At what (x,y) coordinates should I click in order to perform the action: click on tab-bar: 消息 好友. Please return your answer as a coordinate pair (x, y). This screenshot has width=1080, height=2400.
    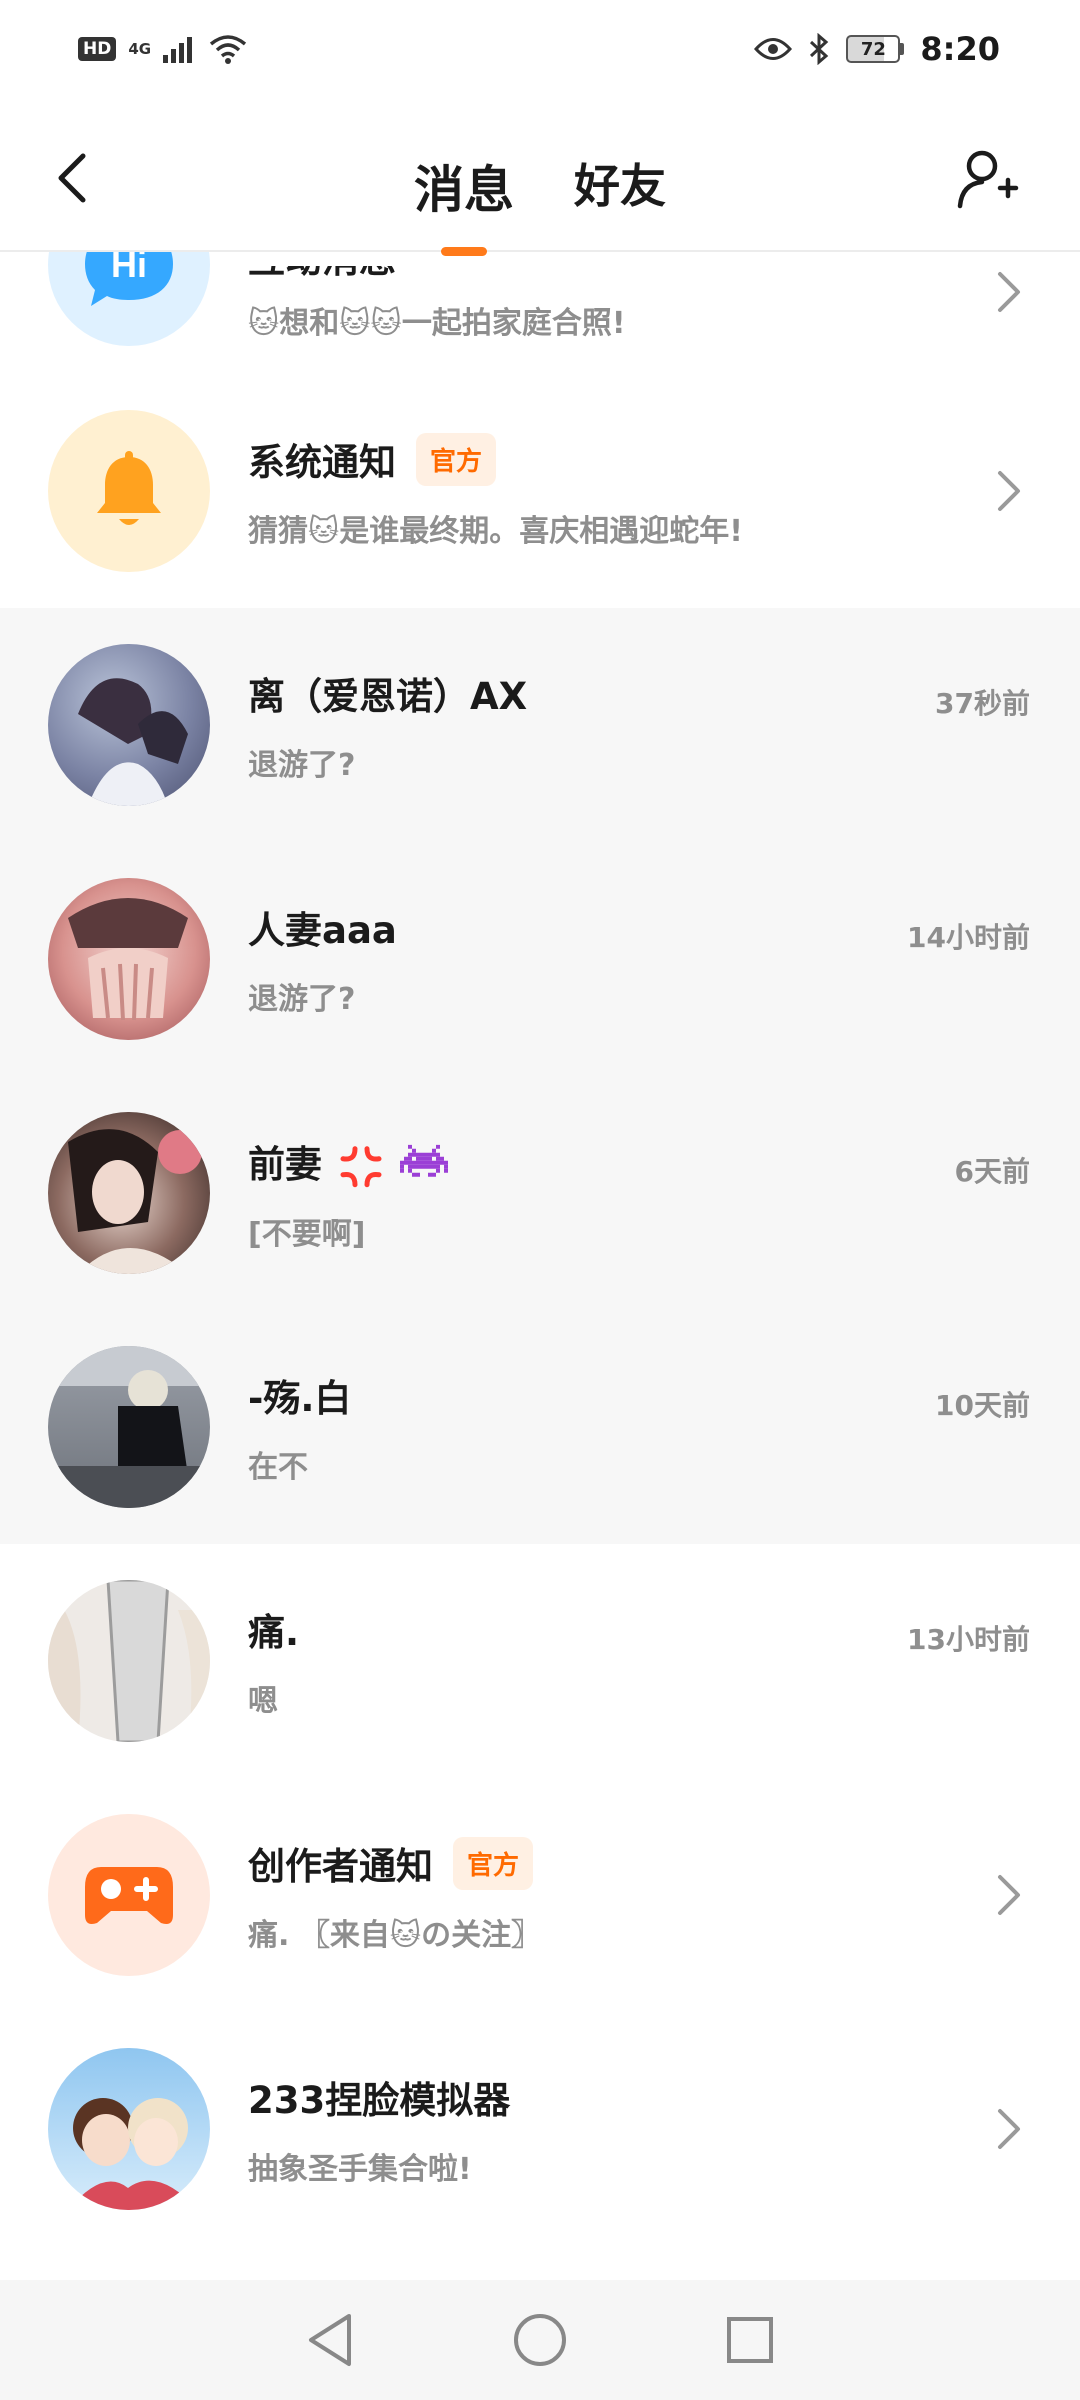
    Looking at the image, I should click on (540, 203).